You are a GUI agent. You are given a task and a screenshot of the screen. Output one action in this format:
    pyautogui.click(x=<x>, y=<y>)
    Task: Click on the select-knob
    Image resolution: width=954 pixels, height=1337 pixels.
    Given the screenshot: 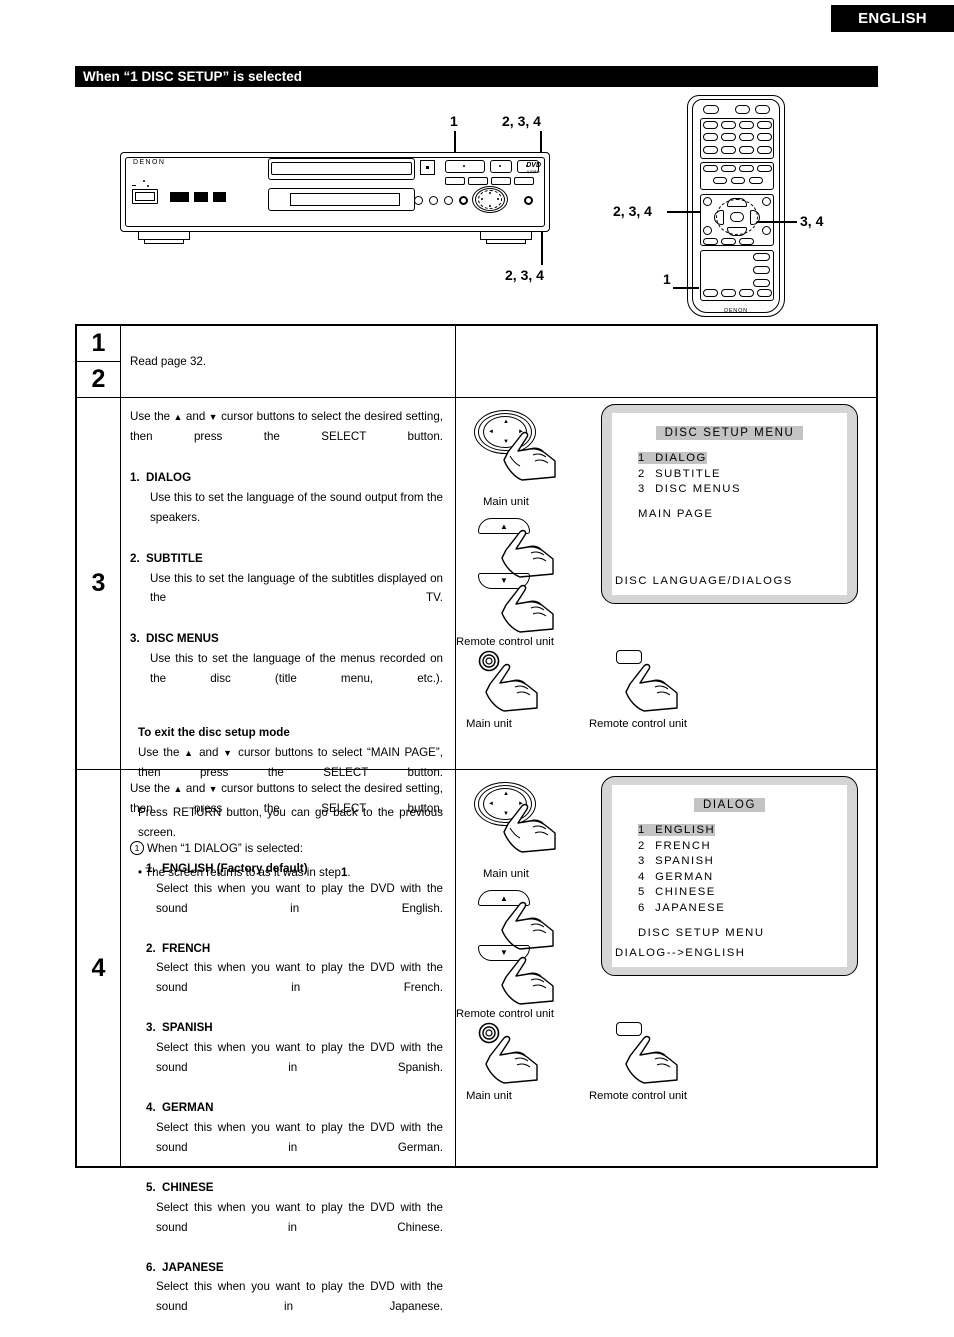 What is the action you would take?
    pyautogui.click(x=528, y=200)
    